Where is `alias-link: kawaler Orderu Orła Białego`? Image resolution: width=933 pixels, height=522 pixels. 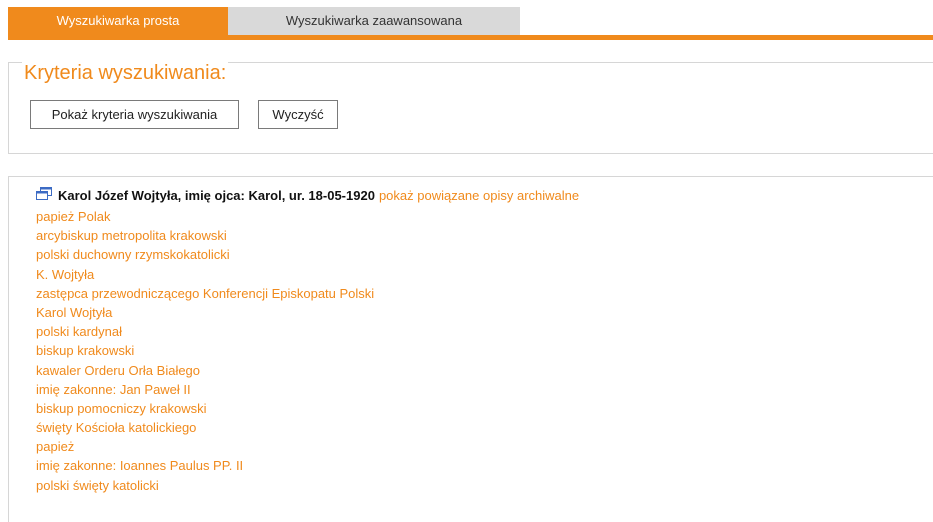 alias-link: kawaler Orderu Orła Białego is located at coordinates (205, 370).